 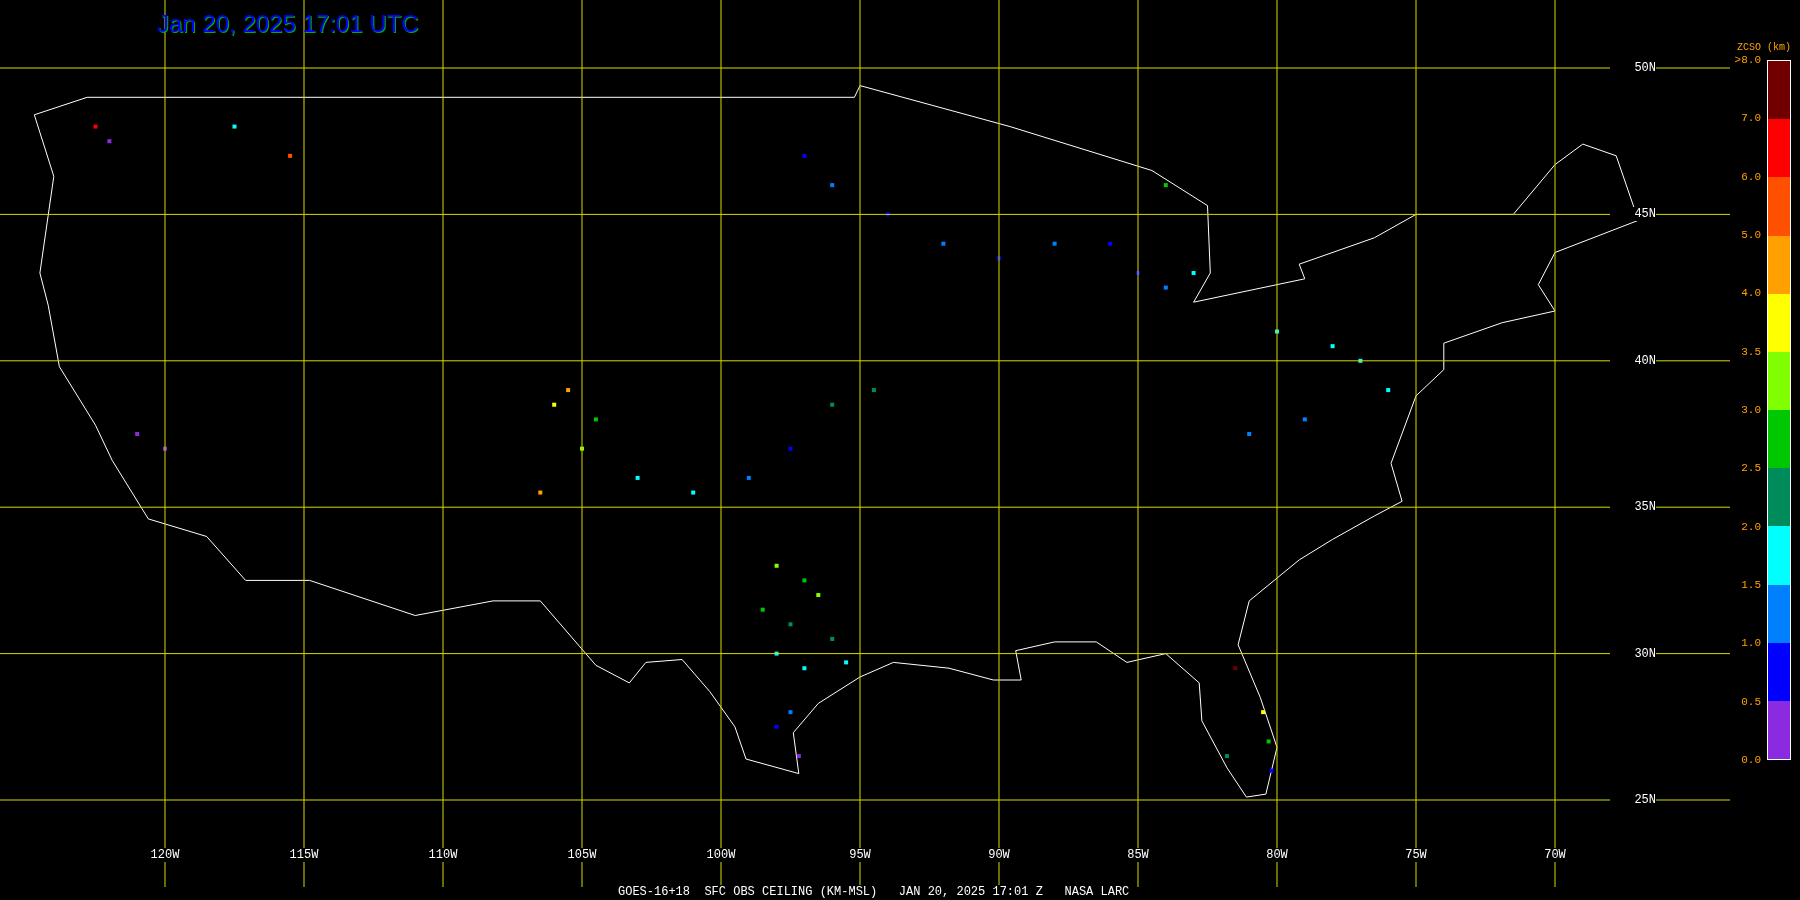 I want to click on legend-label: 1.0, so click(x=1751, y=643).